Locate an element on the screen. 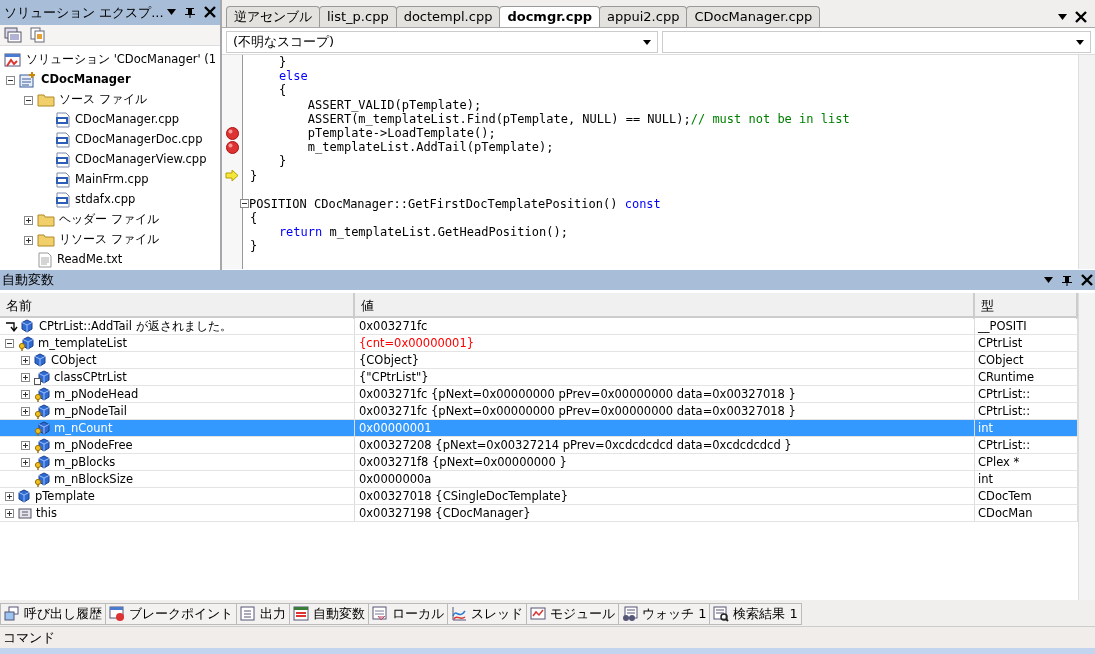  scope-dropdown: (不明なスコープ) is located at coordinates (442, 42).